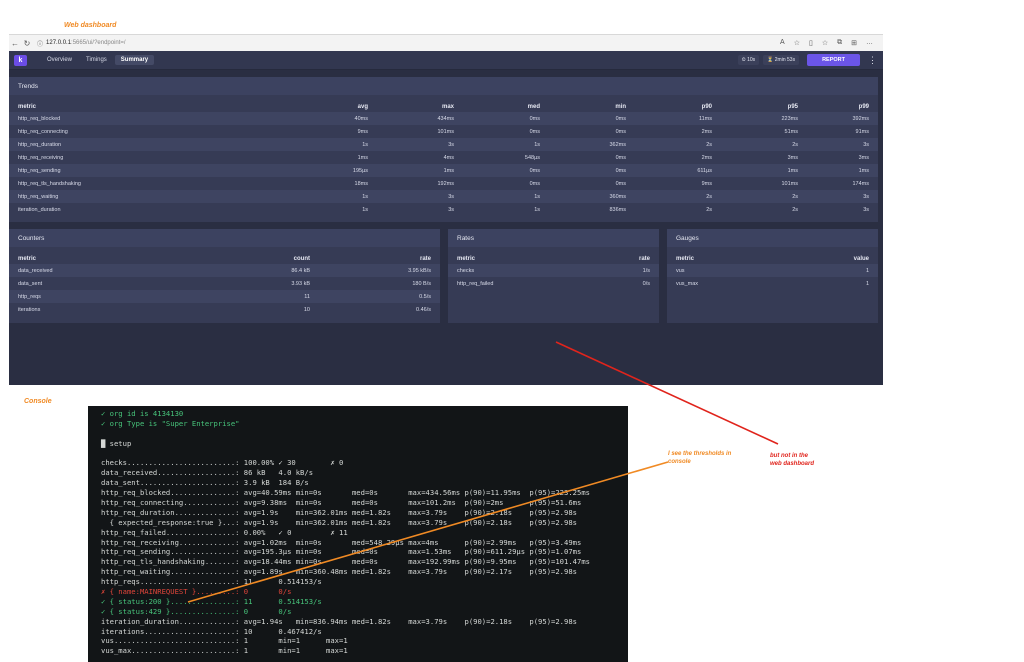 This screenshot has width=1024, height=662. I want to click on red-arrow-line, so click(667, 393).